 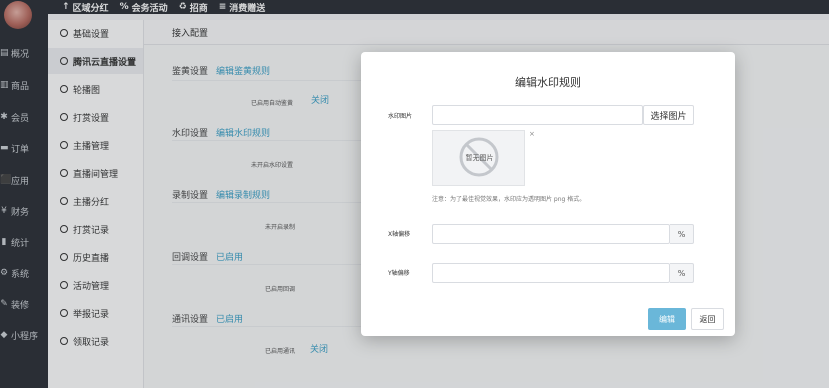 What do you see at coordinates (399, 234) in the screenshot?
I see `x-offset-label: X轴偏移` at bounding box center [399, 234].